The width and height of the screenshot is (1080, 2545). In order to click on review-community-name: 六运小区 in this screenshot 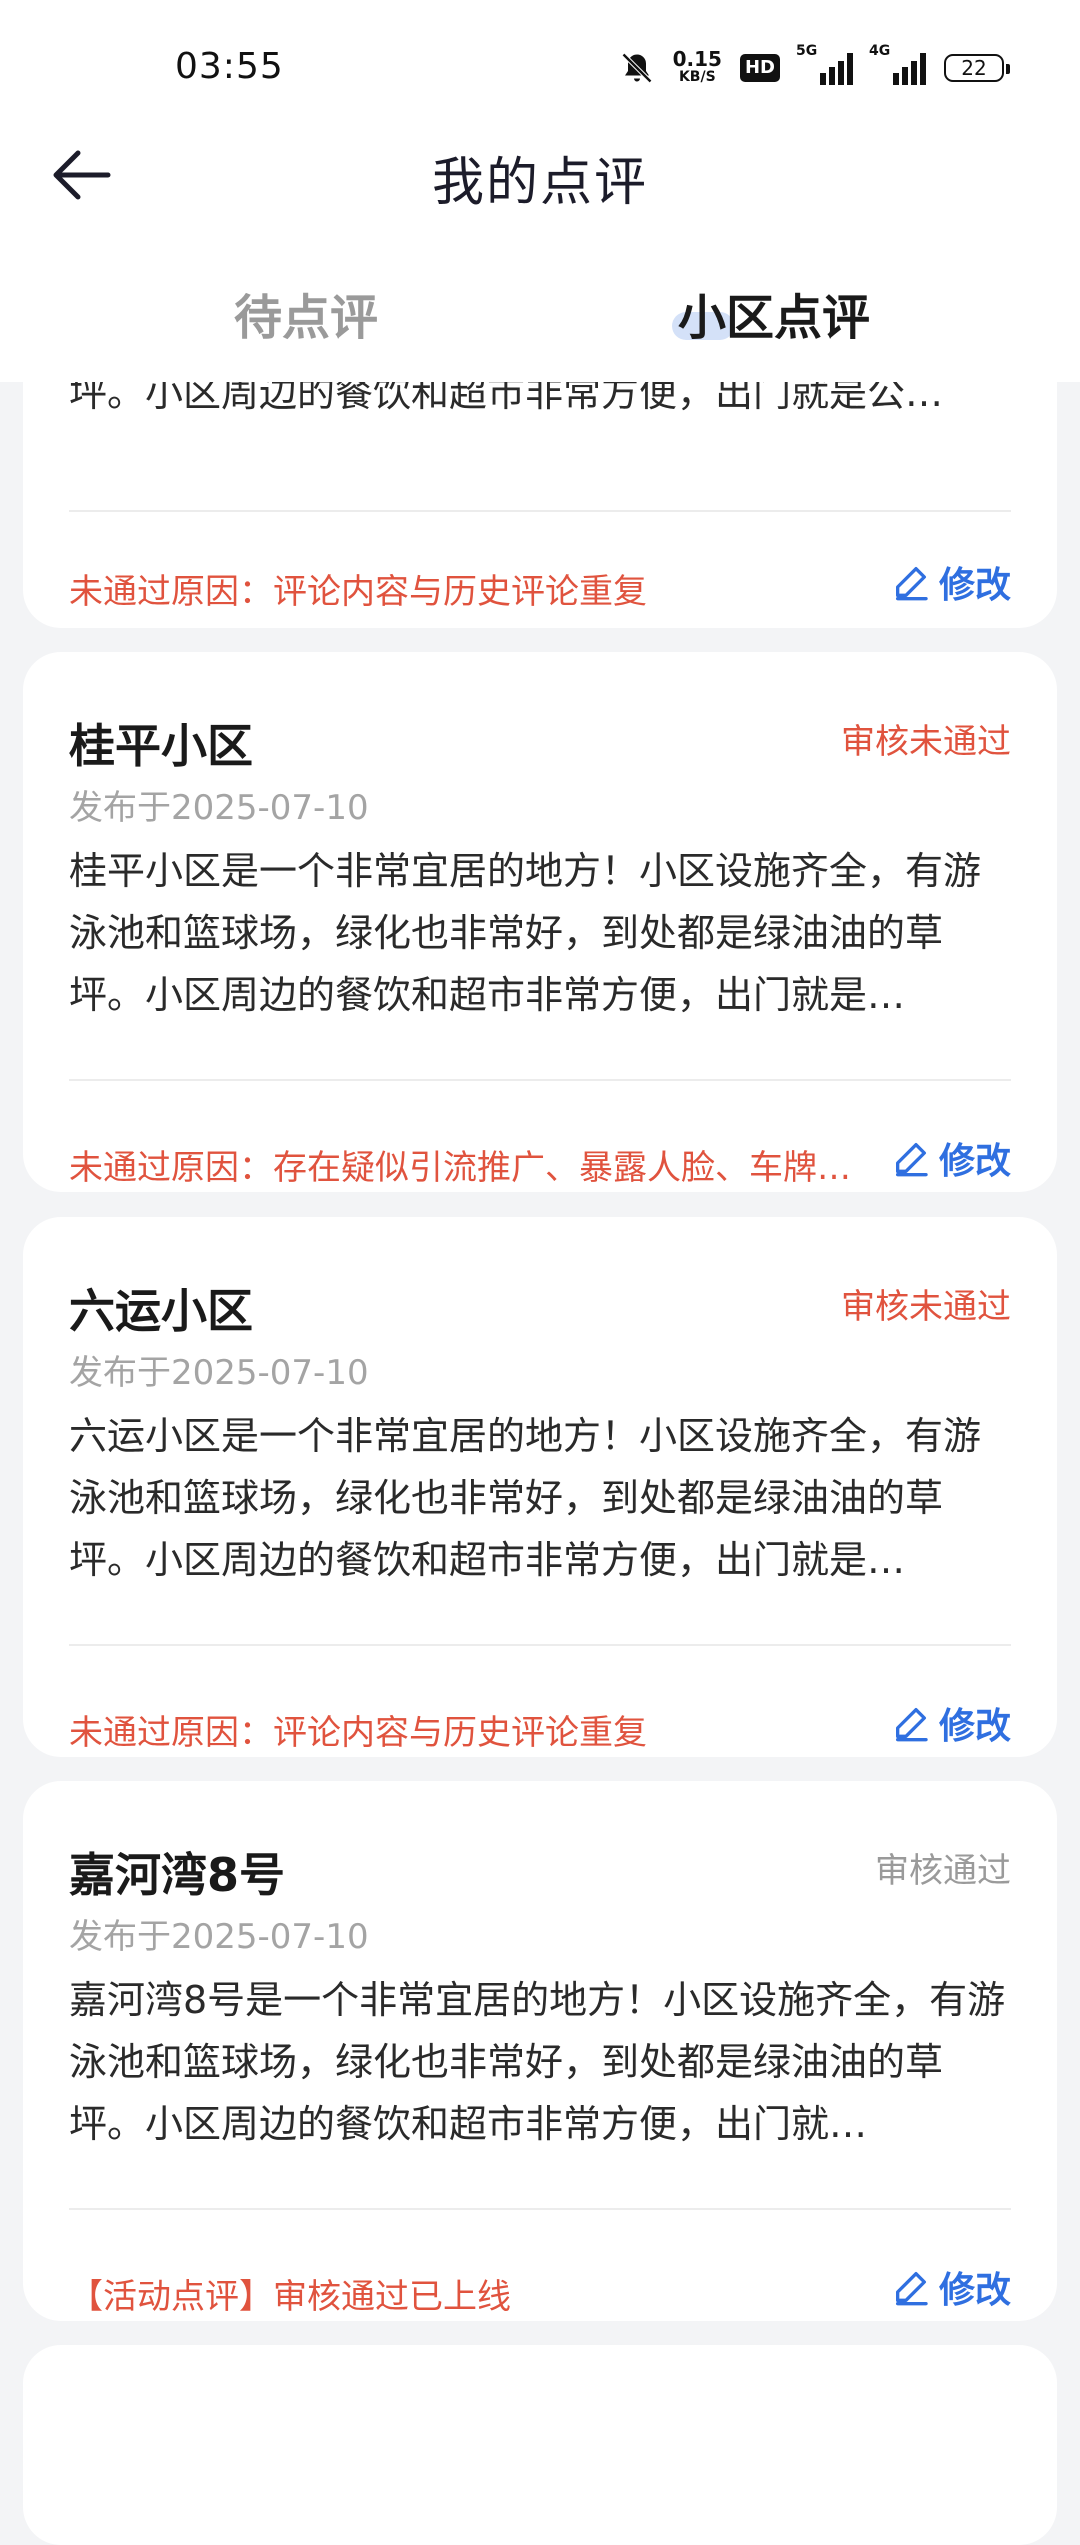, I will do `click(161, 1311)`.